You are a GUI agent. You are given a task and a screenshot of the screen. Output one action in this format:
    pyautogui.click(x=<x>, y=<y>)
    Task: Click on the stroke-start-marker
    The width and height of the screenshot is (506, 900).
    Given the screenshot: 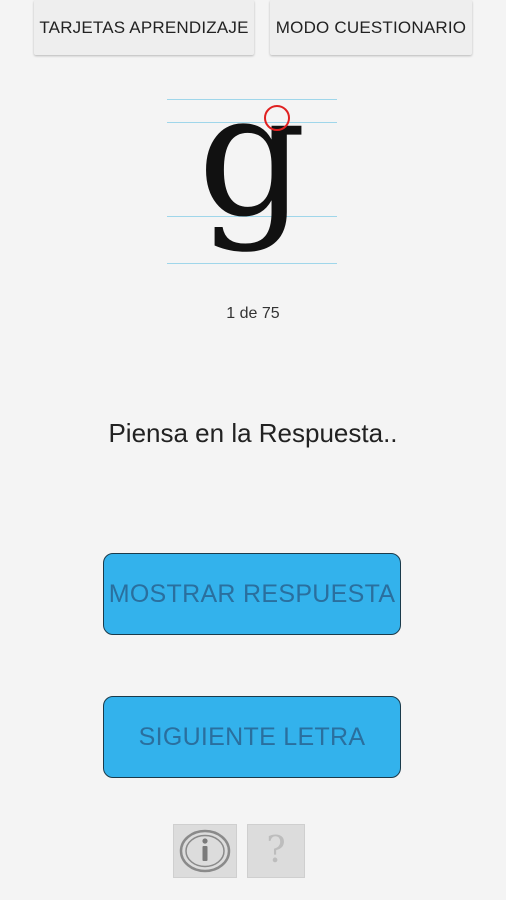 What is the action you would take?
    pyautogui.click(x=277, y=118)
    